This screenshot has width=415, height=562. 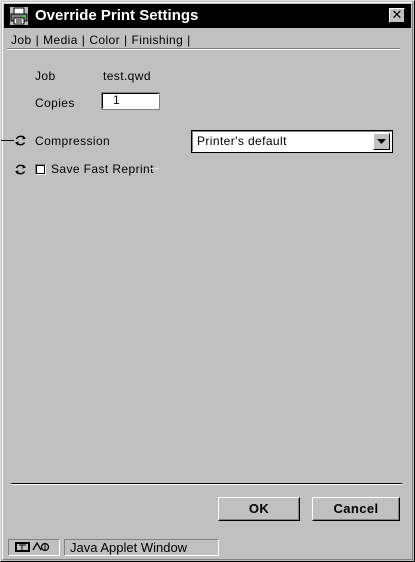 I want to click on label-underline-shade, so click(x=155, y=168).